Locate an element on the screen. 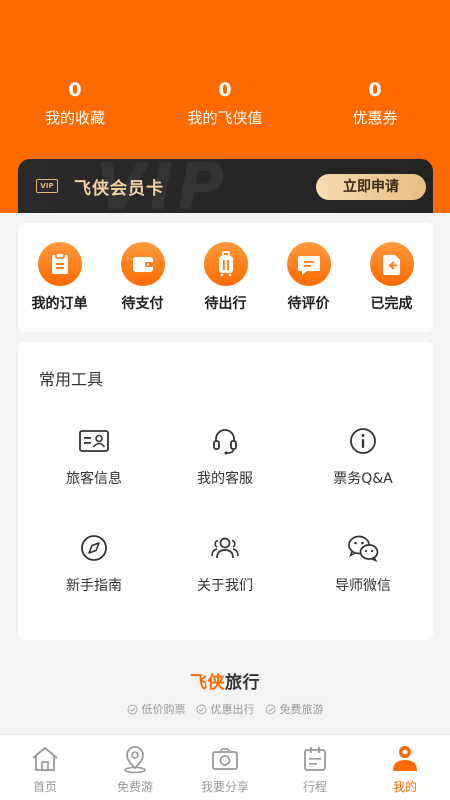  order-label: 我的订单 is located at coordinates (59, 304).